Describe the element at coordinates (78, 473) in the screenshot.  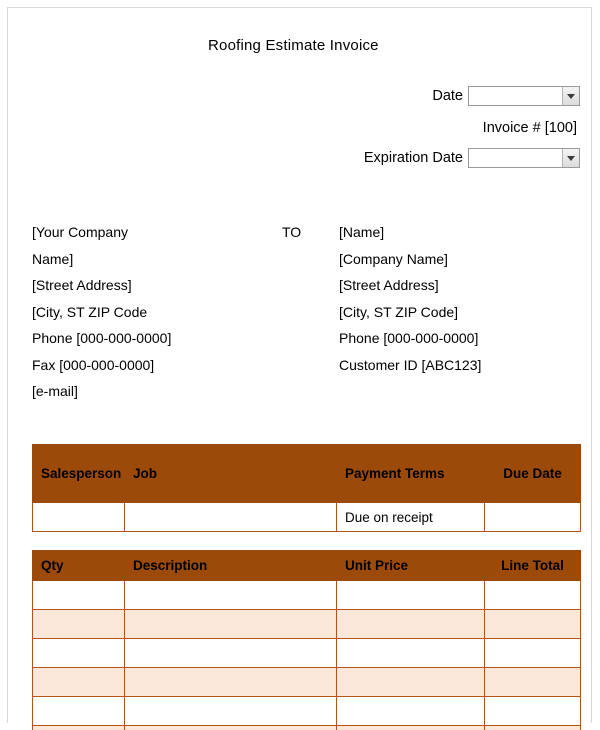
I see `column-header-salesperson: Salesperson` at that location.